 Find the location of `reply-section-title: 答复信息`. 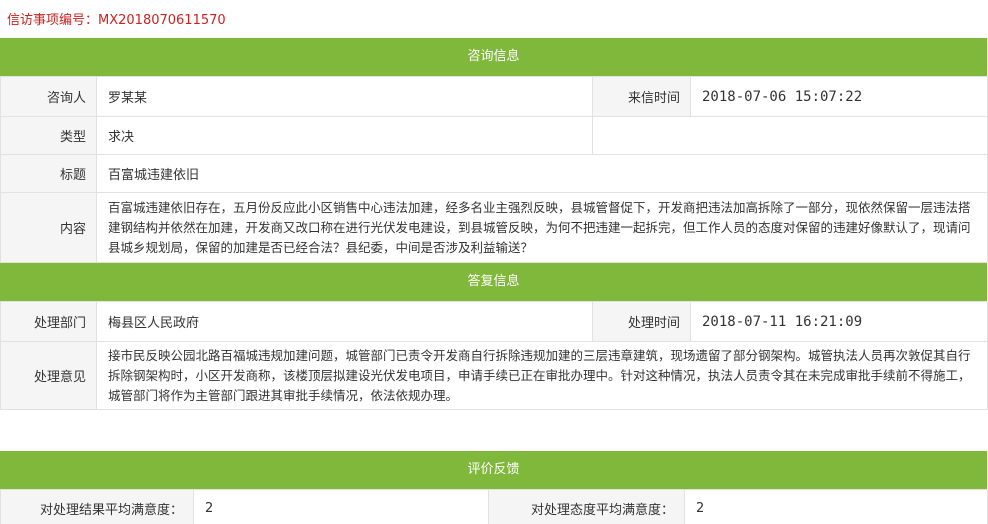

reply-section-title: 答复信息 is located at coordinates (493, 281).